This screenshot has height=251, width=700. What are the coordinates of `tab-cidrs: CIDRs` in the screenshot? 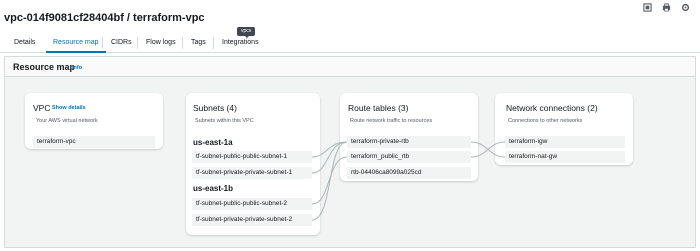 It's located at (121, 42).